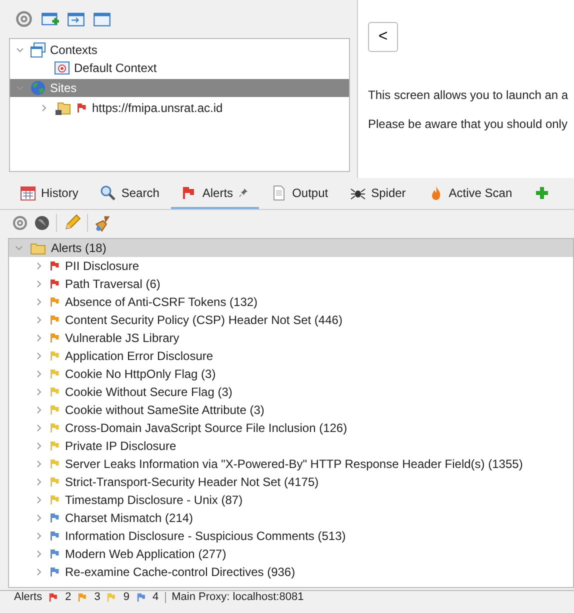  I want to click on import-context-icon, so click(76, 19).